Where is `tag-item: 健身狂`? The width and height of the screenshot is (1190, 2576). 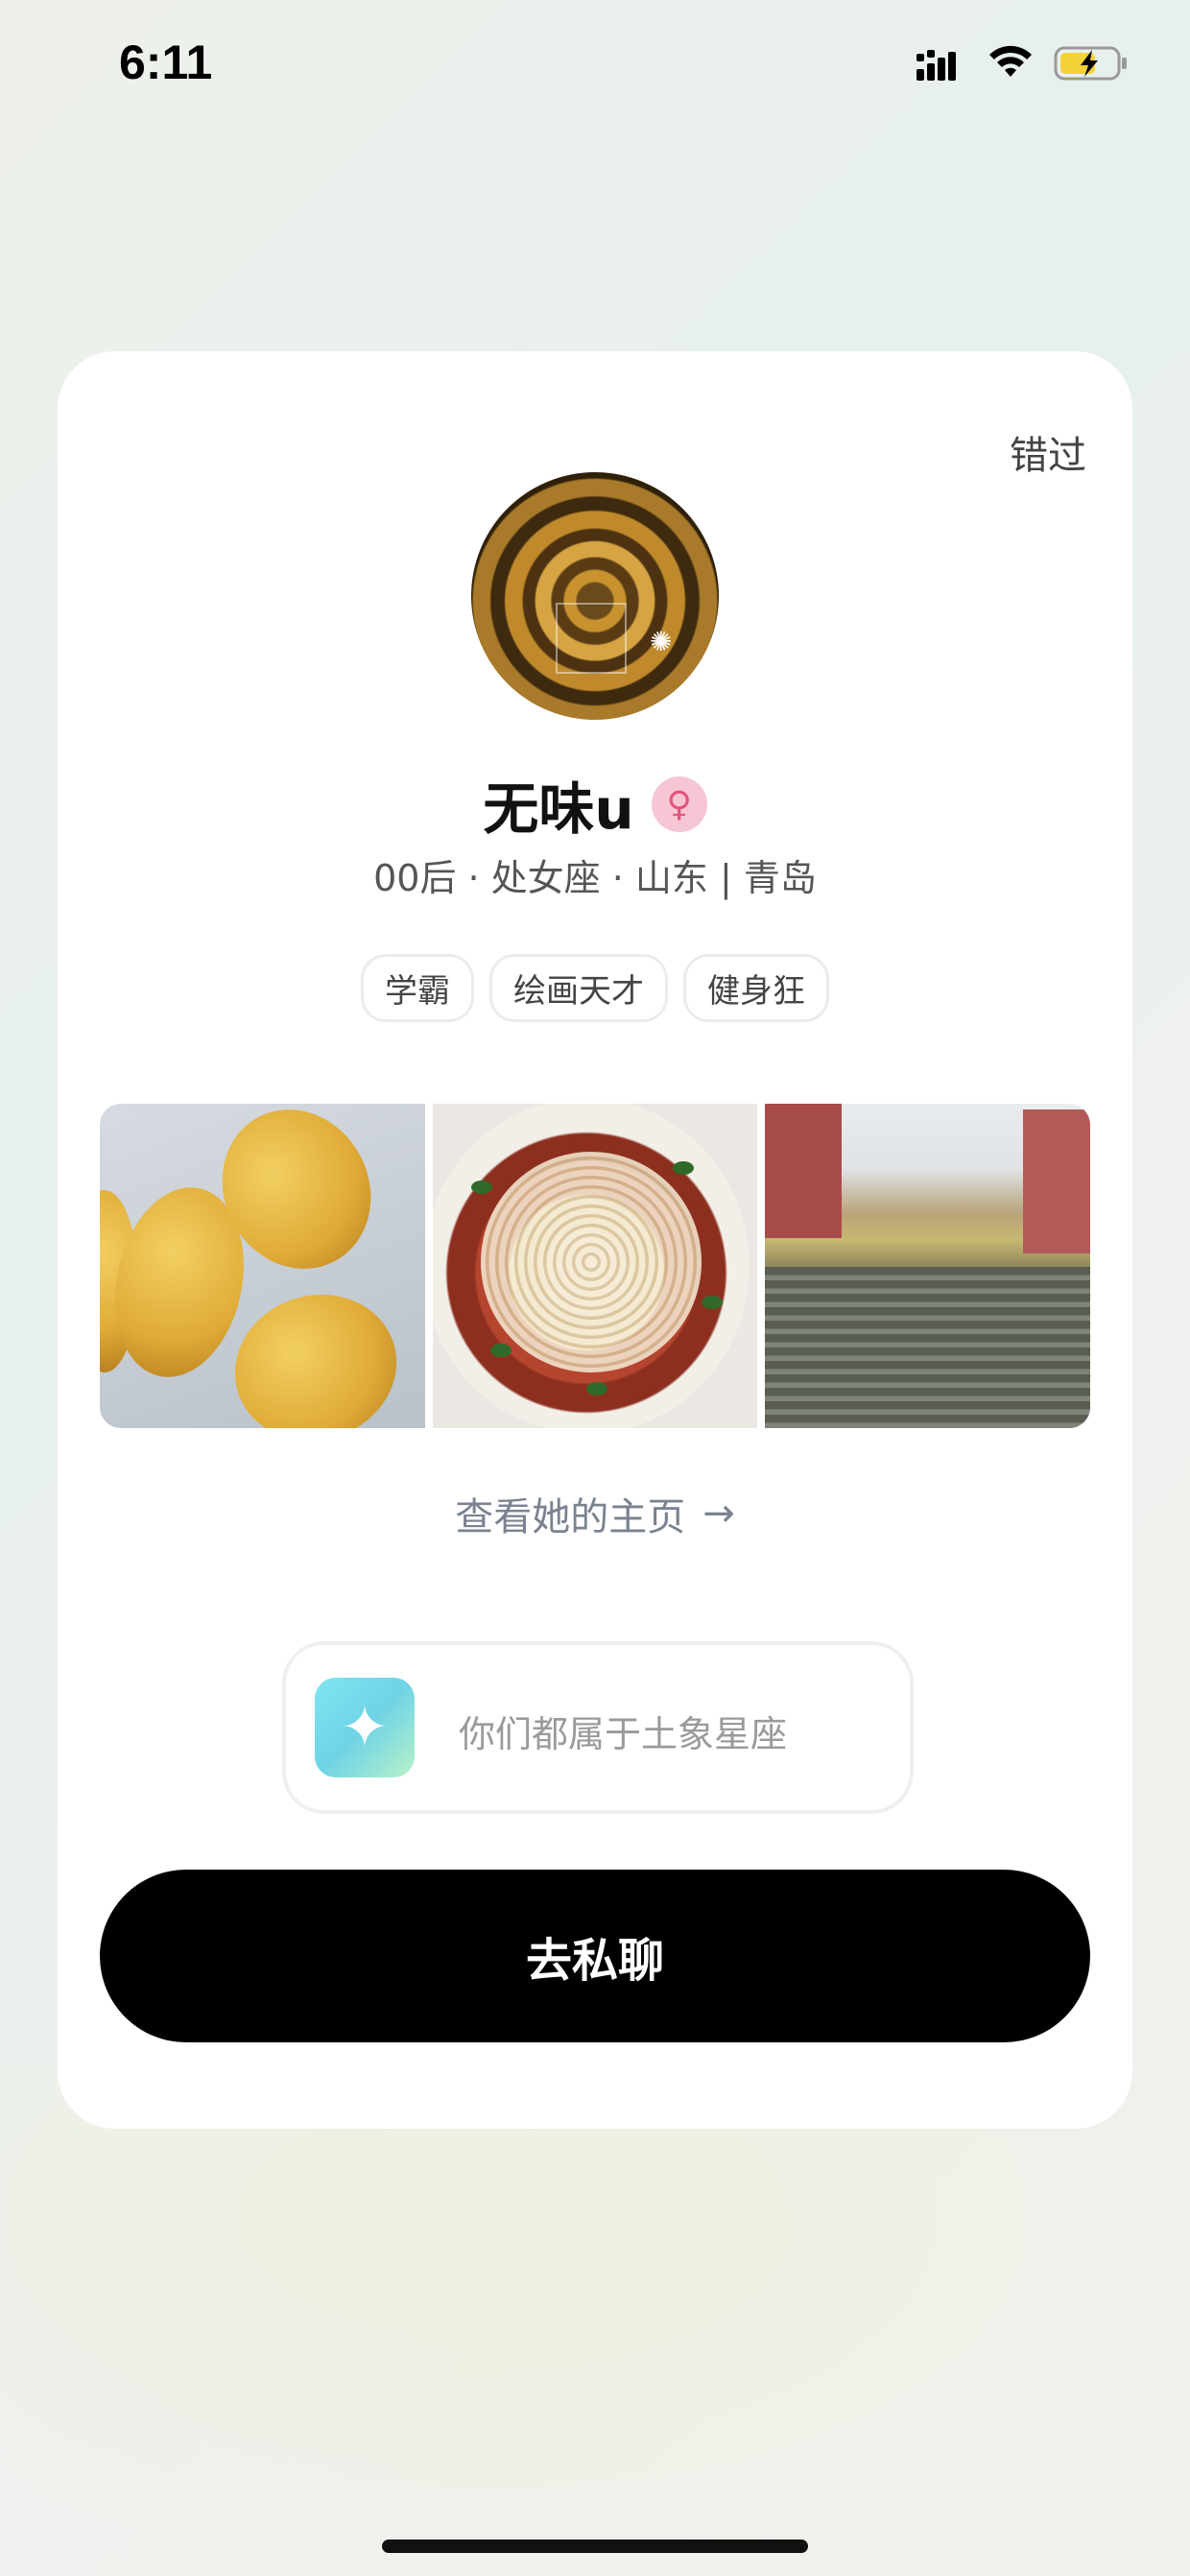 tag-item: 健身狂 is located at coordinates (756, 988).